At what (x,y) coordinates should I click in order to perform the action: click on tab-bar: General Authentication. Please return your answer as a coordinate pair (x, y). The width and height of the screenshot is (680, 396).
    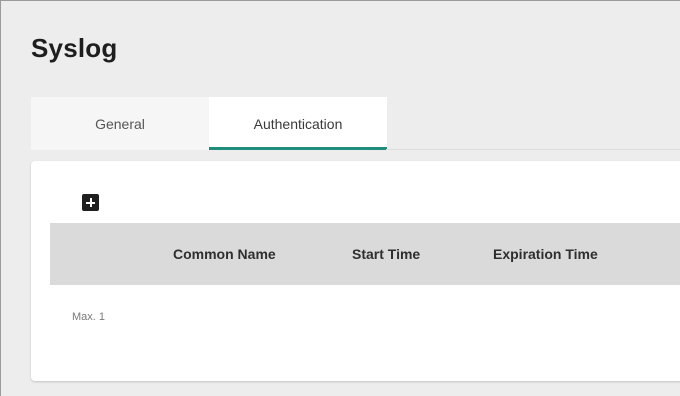
    Looking at the image, I should click on (209, 123).